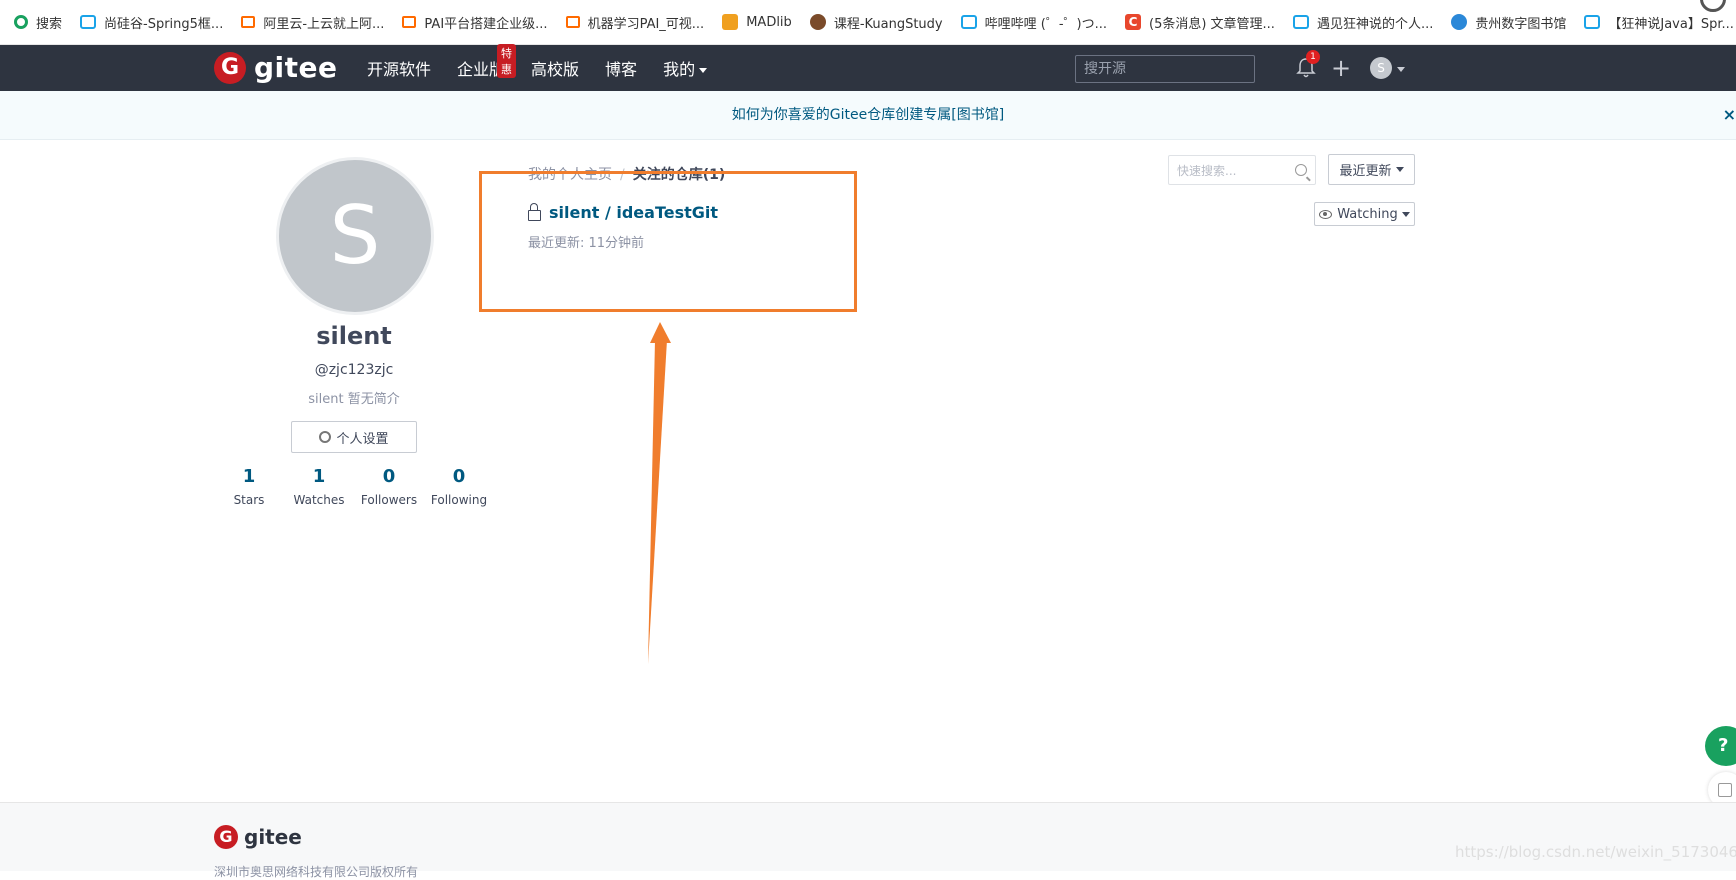 This screenshot has width=1736, height=880. Describe the element at coordinates (679, 69) in the screenshot. I see `nav-mine-label: 我的` at that location.